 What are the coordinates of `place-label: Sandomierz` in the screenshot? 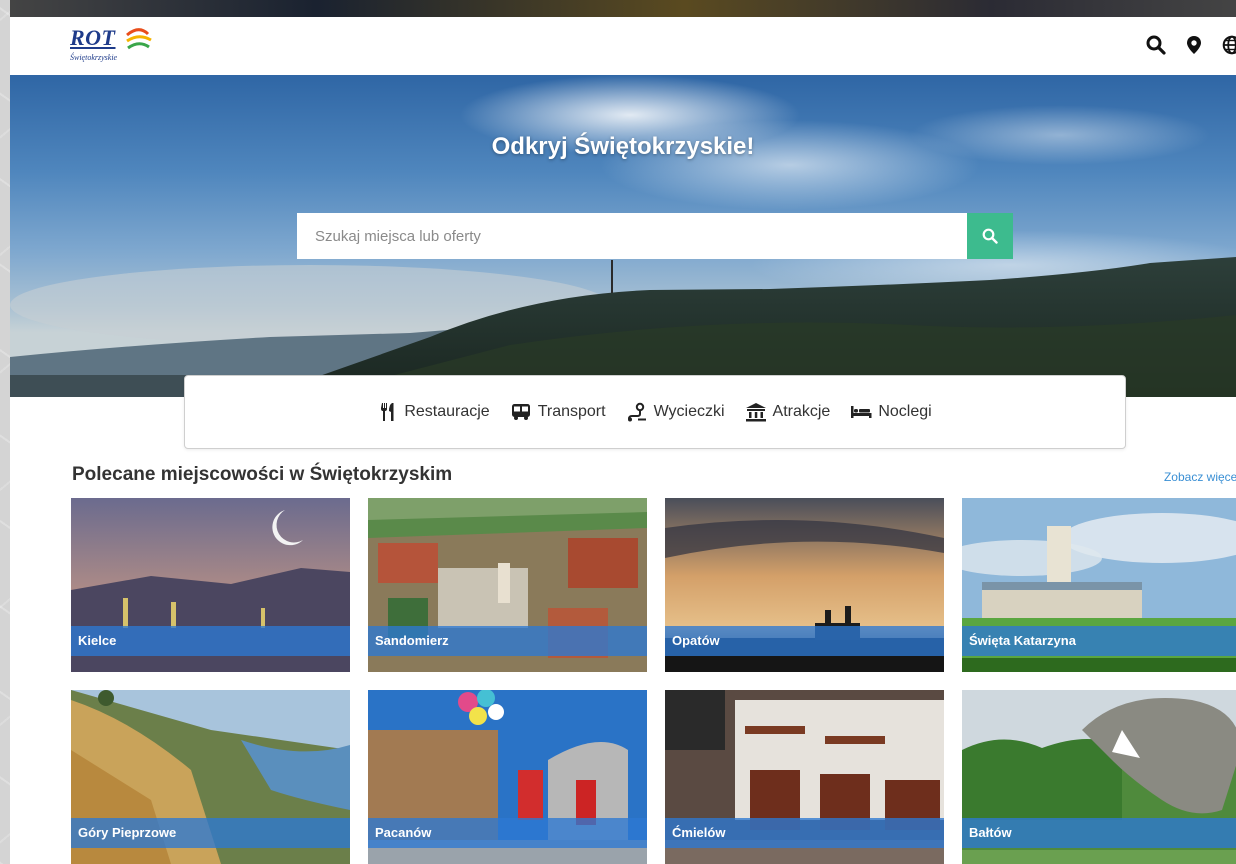 It's located at (507, 641).